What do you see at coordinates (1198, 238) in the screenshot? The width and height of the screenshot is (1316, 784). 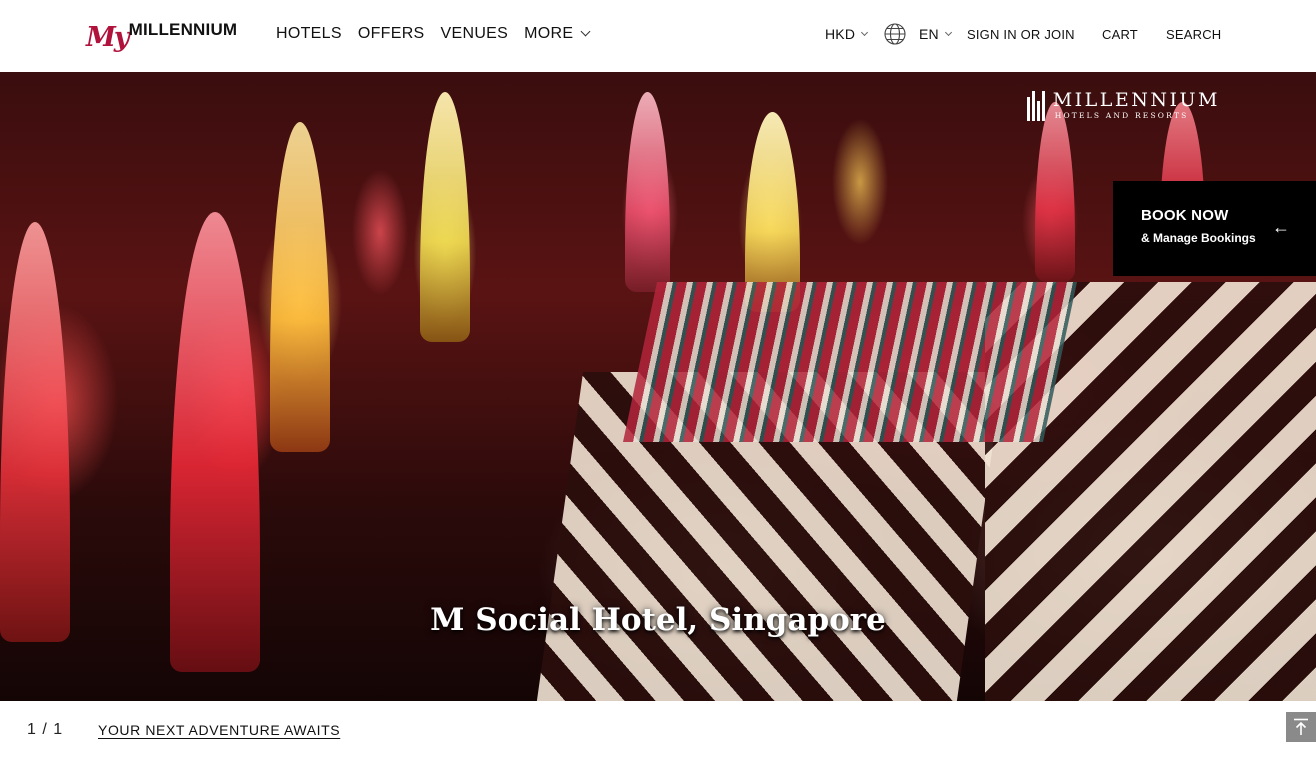 I see `book-now-subtitle: & Manage Bookings` at bounding box center [1198, 238].